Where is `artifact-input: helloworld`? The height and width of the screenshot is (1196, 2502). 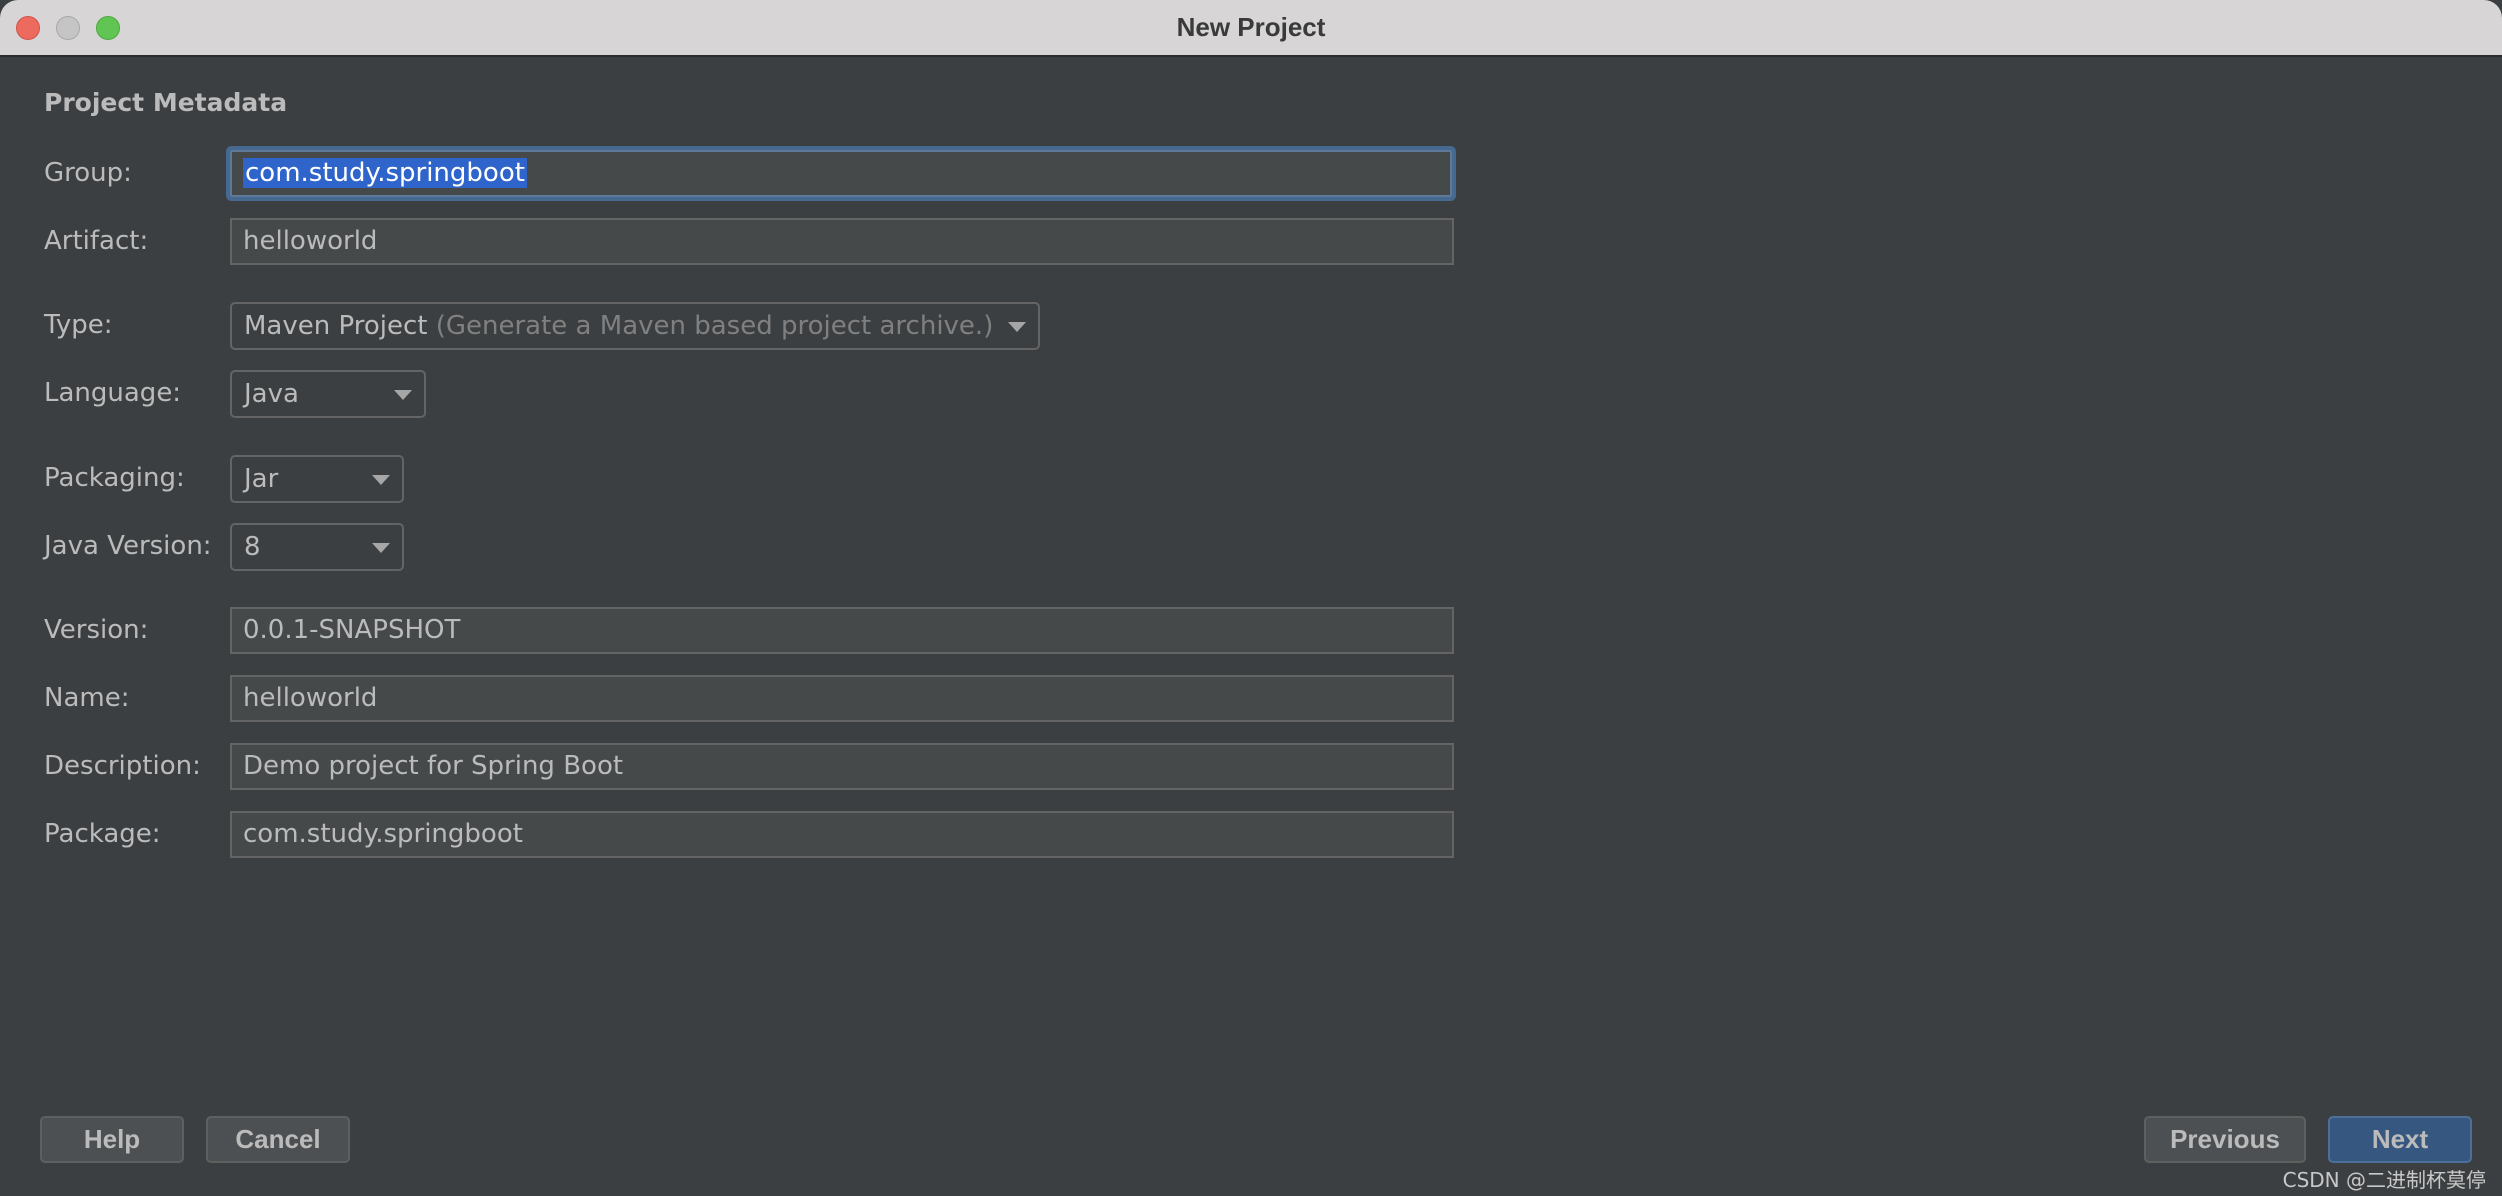
artifact-input: helloworld is located at coordinates (842, 241).